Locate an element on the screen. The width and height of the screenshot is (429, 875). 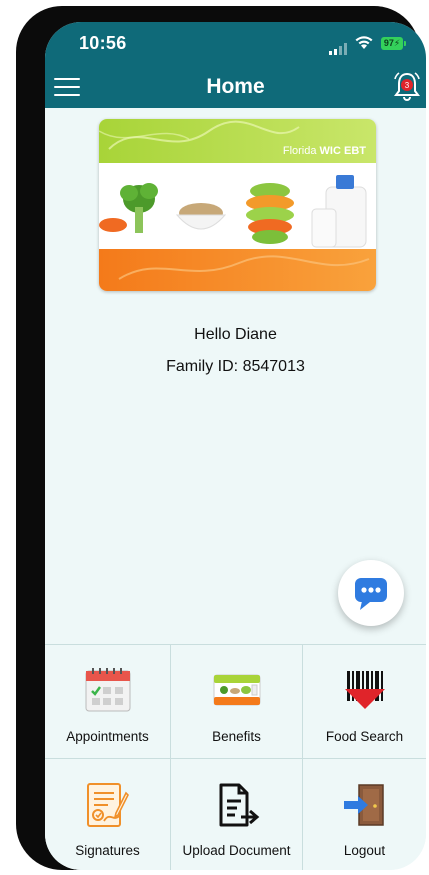
tile-benefits: Benefits is located at coordinates (237, 702).